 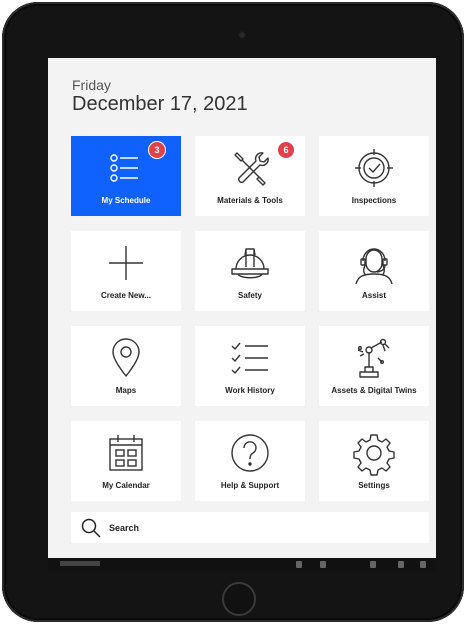 I want to click on notification-badge: 6, so click(x=286, y=150).